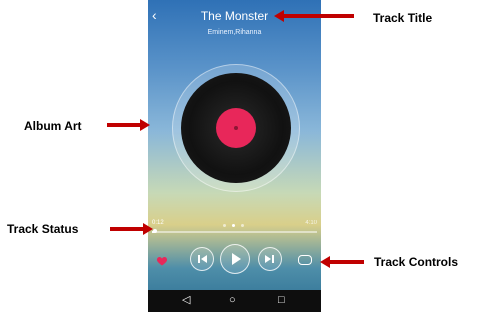  I want to click on track-progress-bar, so click(234, 231).